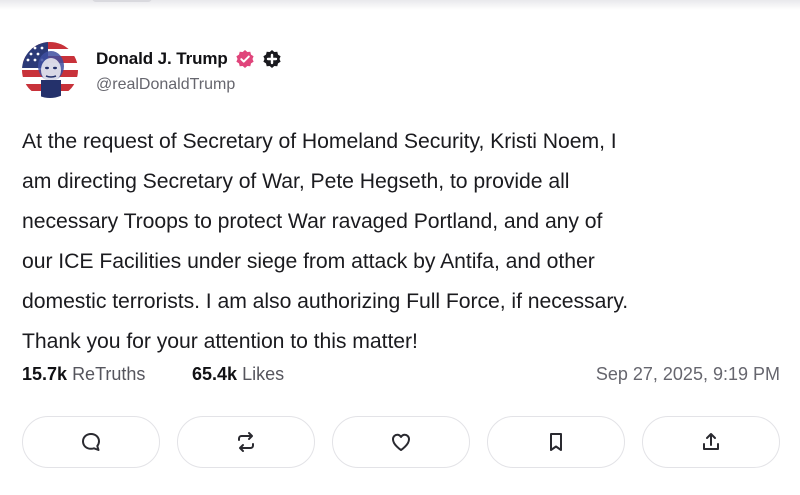 This screenshot has width=800, height=495. Describe the element at coordinates (245, 59) in the screenshot. I see `verified-badge-icon` at that location.